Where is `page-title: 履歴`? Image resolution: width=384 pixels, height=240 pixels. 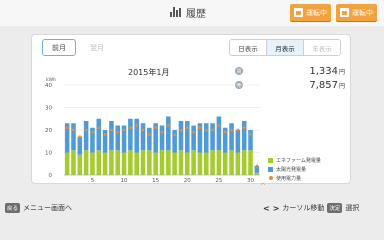 page-title: 履歴 is located at coordinates (188, 12).